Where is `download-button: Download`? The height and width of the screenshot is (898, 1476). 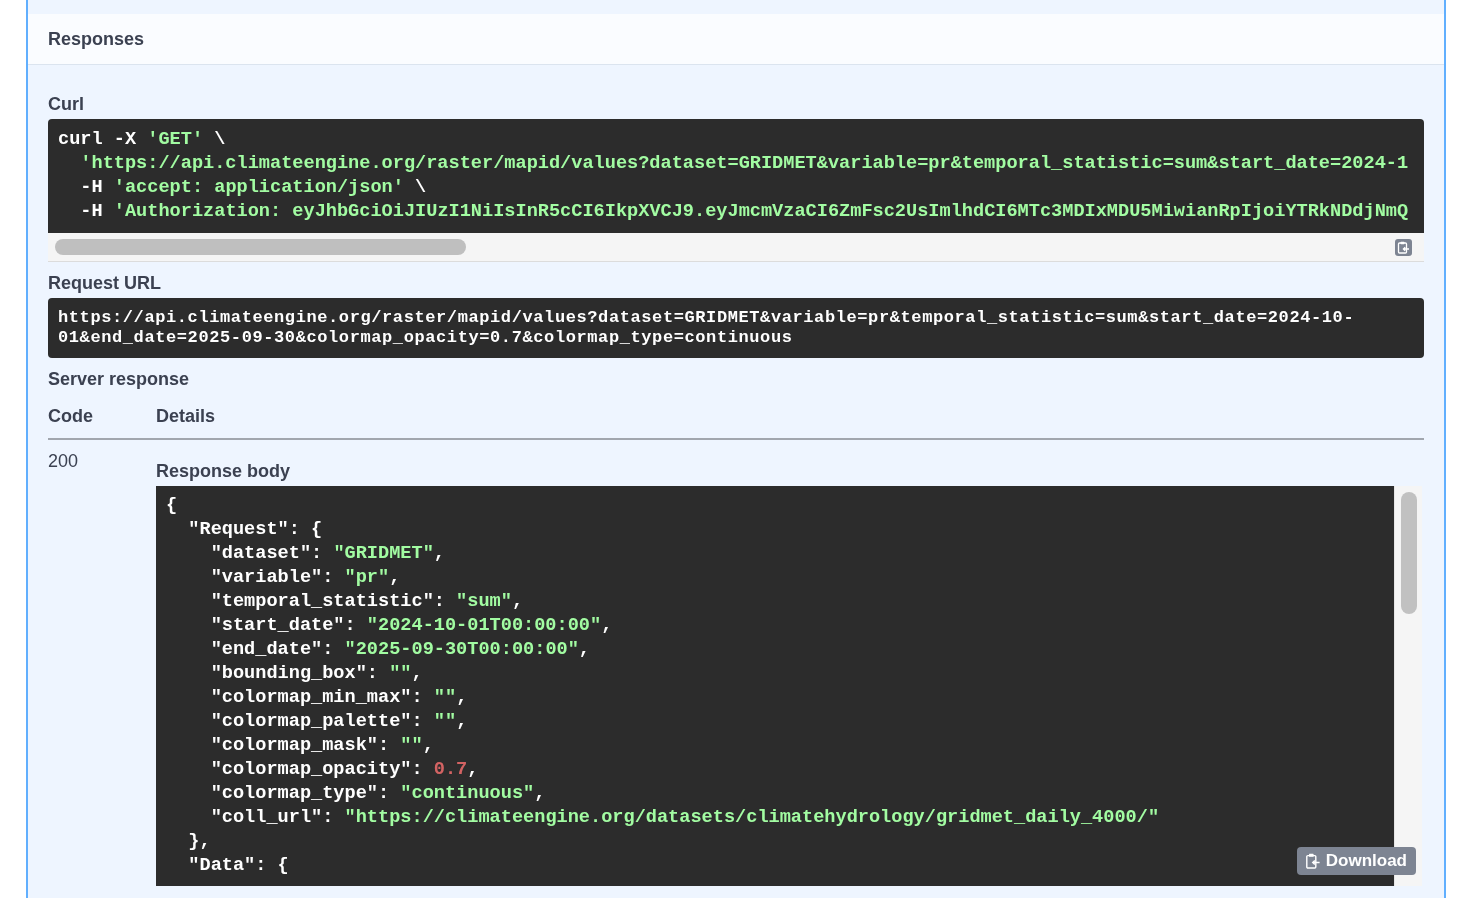 download-button: Download is located at coordinates (1356, 861).